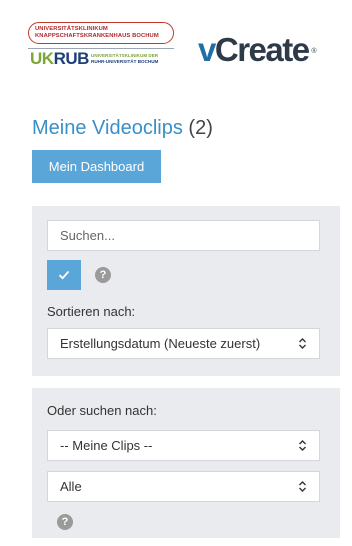 This screenshot has width=352, height=546. Describe the element at coordinates (91, 311) in the screenshot. I see `sort-label: Sortieren nach:` at that location.